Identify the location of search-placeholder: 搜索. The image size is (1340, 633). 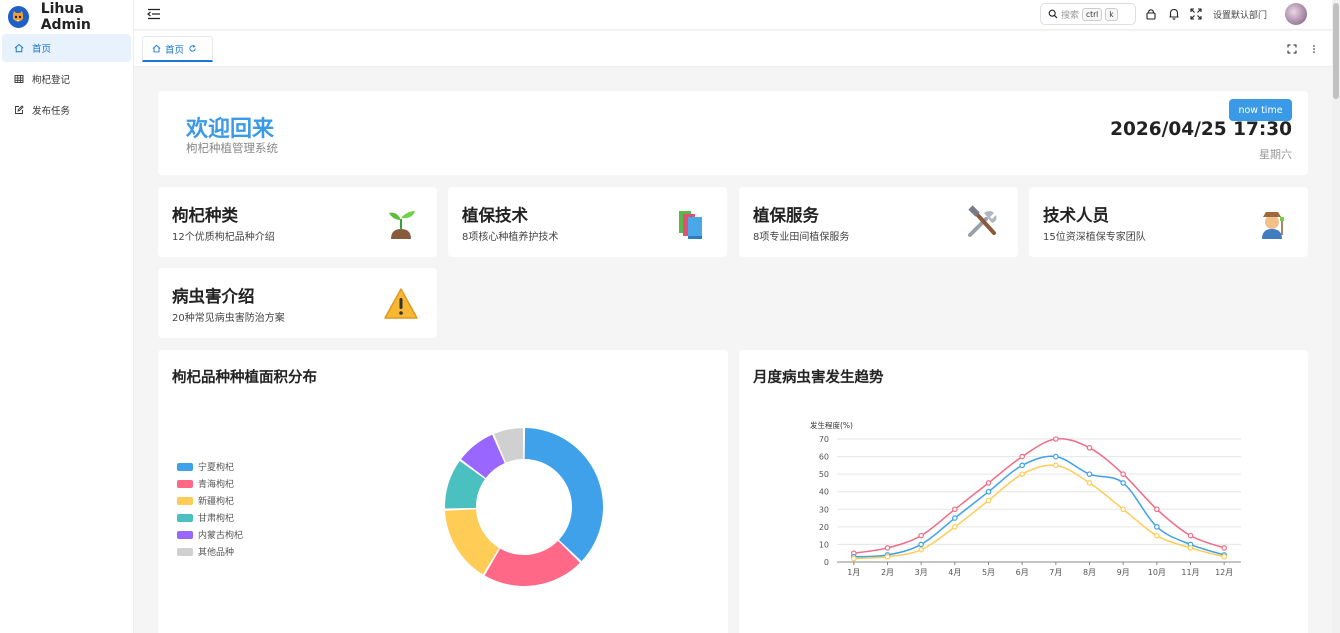
(1070, 15).